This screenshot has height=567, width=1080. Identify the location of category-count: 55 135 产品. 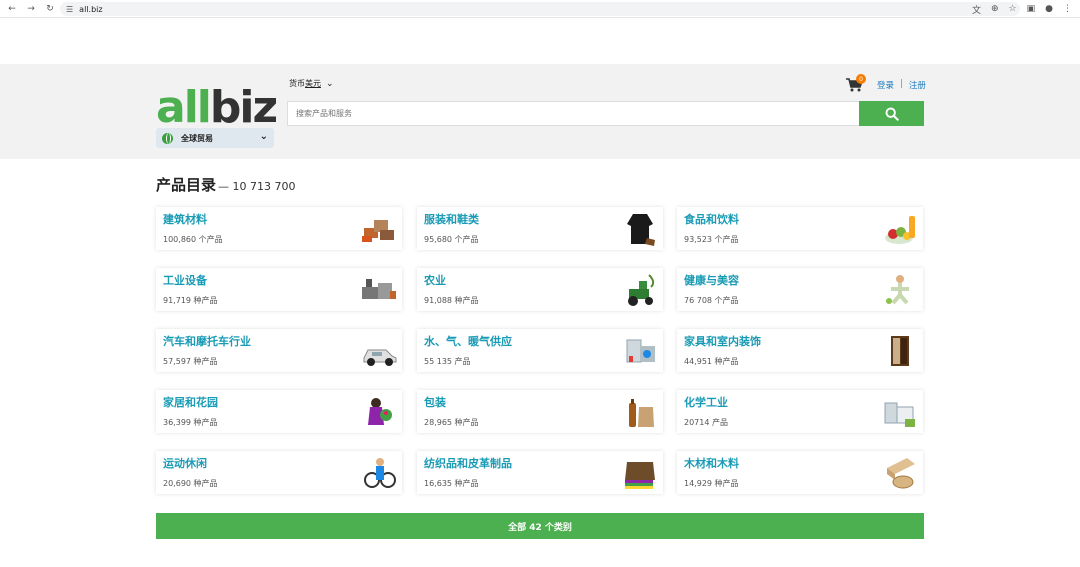
(447, 361).